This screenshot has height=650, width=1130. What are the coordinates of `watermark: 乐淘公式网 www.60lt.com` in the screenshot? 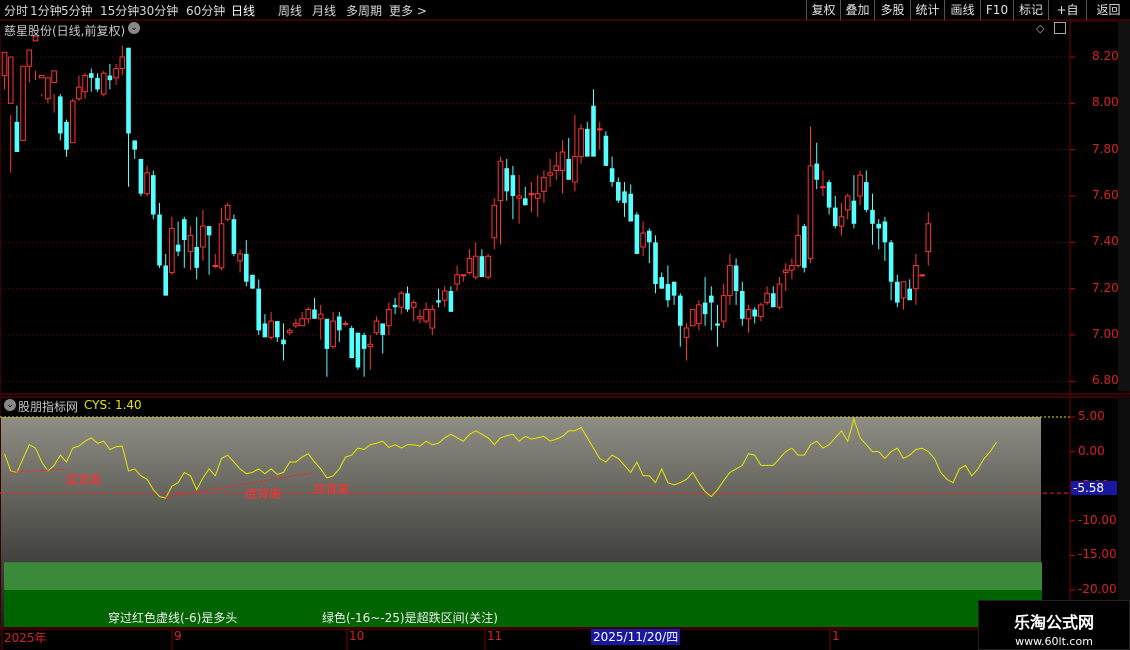 It's located at (1054, 625).